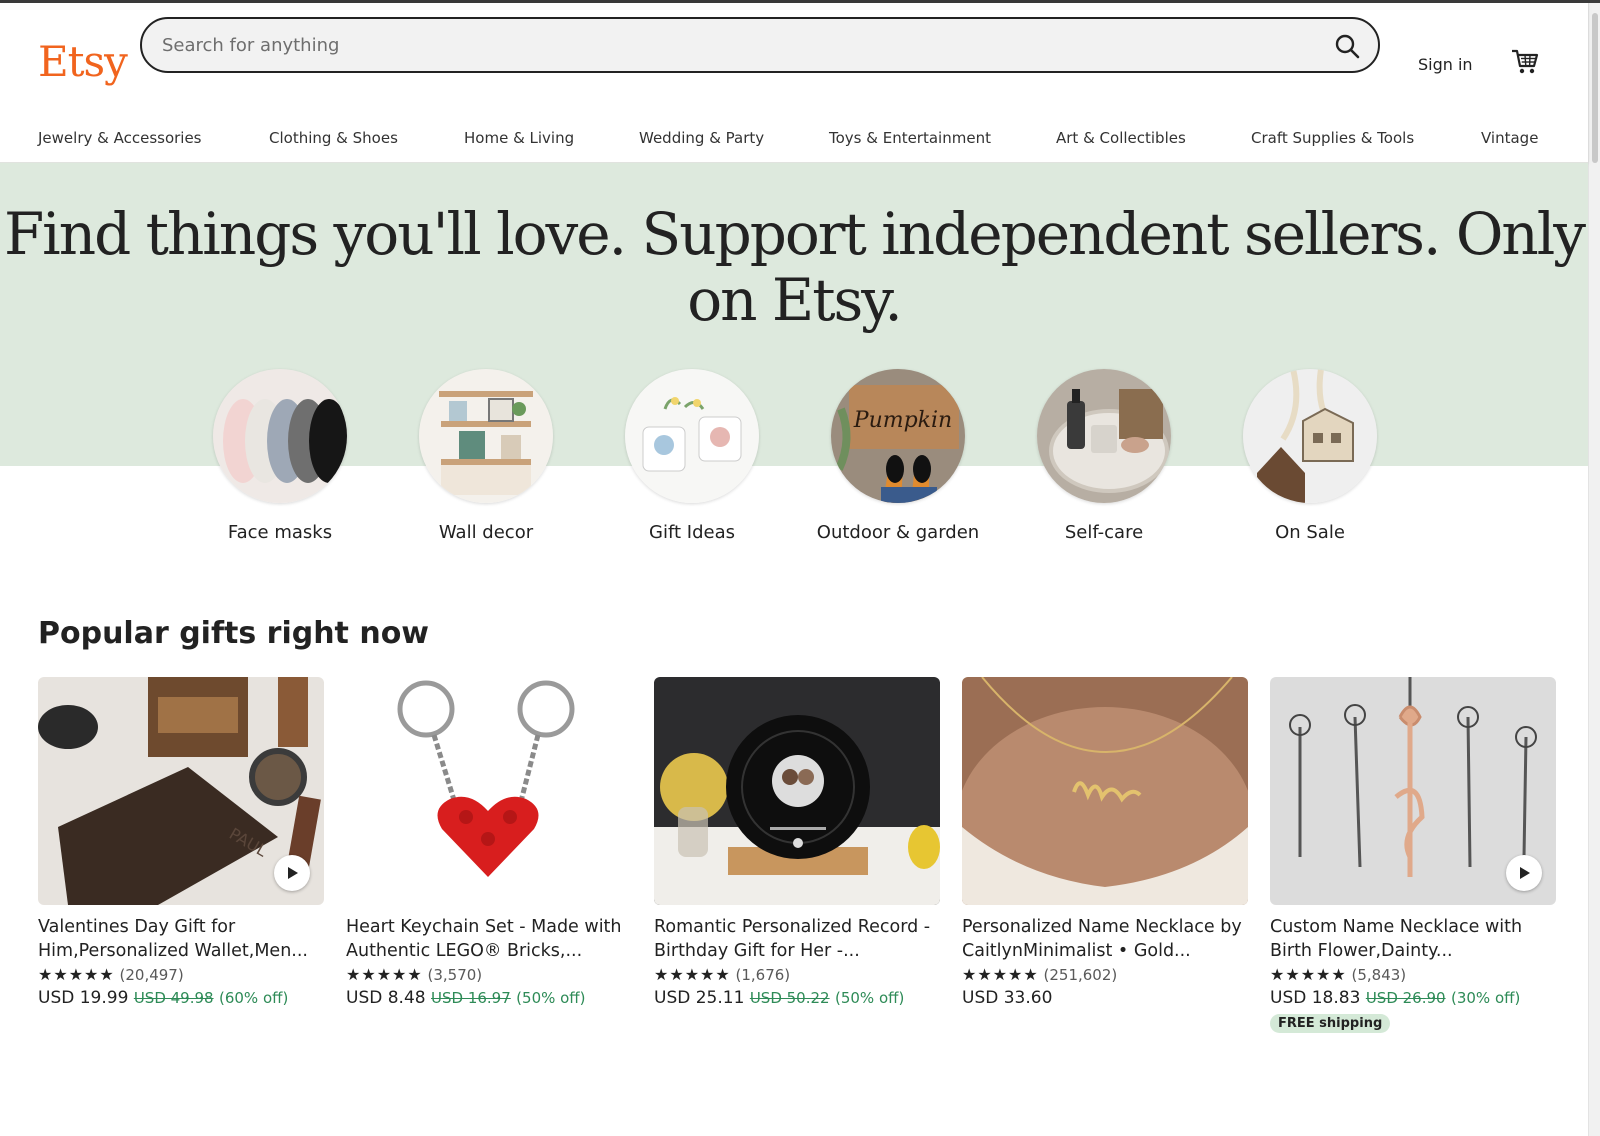 Image resolution: width=1600 pixels, height=1136 pixels. Describe the element at coordinates (1379, 975) in the screenshot. I see `review-count: (5,843)` at that location.